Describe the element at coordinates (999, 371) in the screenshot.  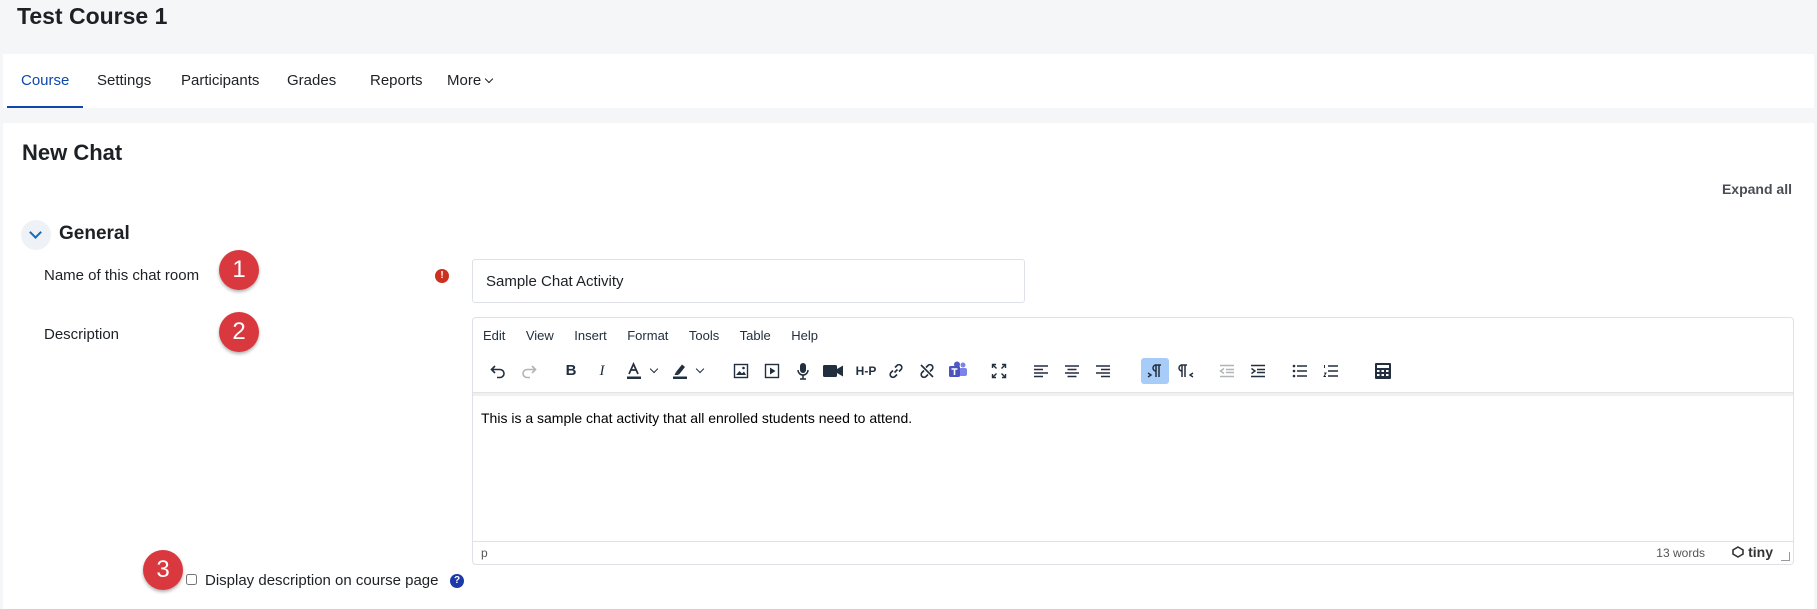
I see `fullscreen-icon` at that location.